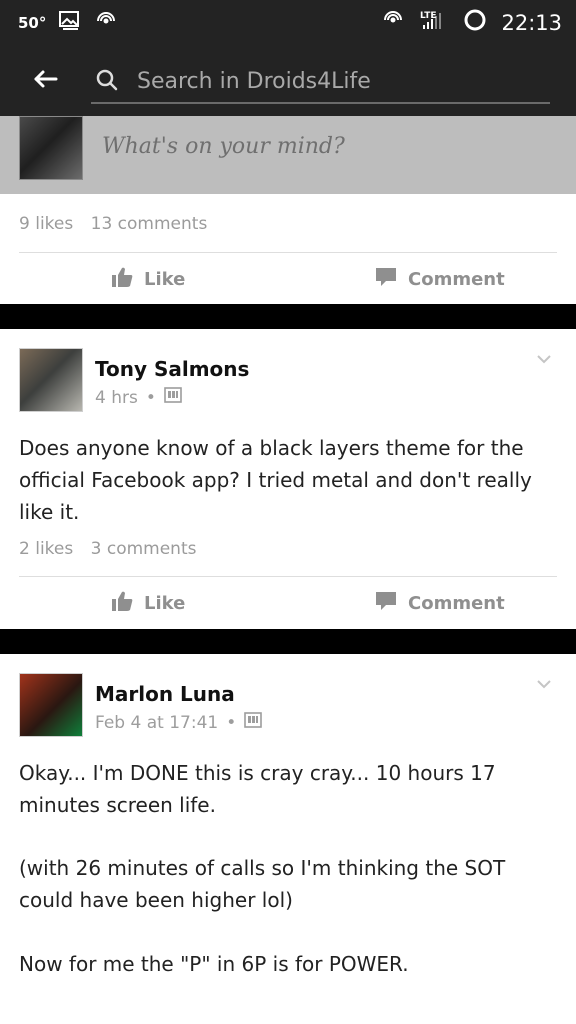  I want to click on status-right: LTE 22:13, so click(471, 22).